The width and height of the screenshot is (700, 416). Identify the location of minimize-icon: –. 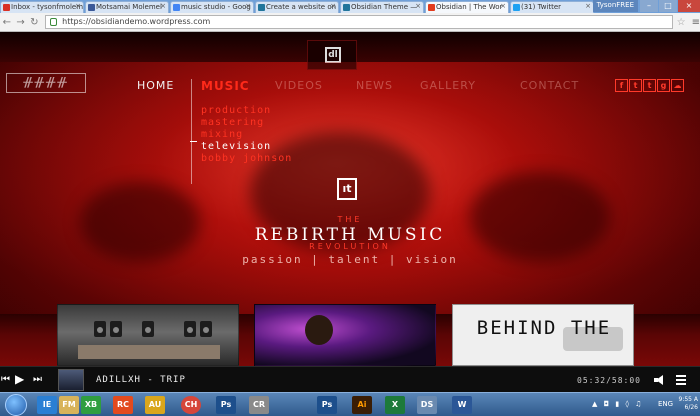
(649, 6).